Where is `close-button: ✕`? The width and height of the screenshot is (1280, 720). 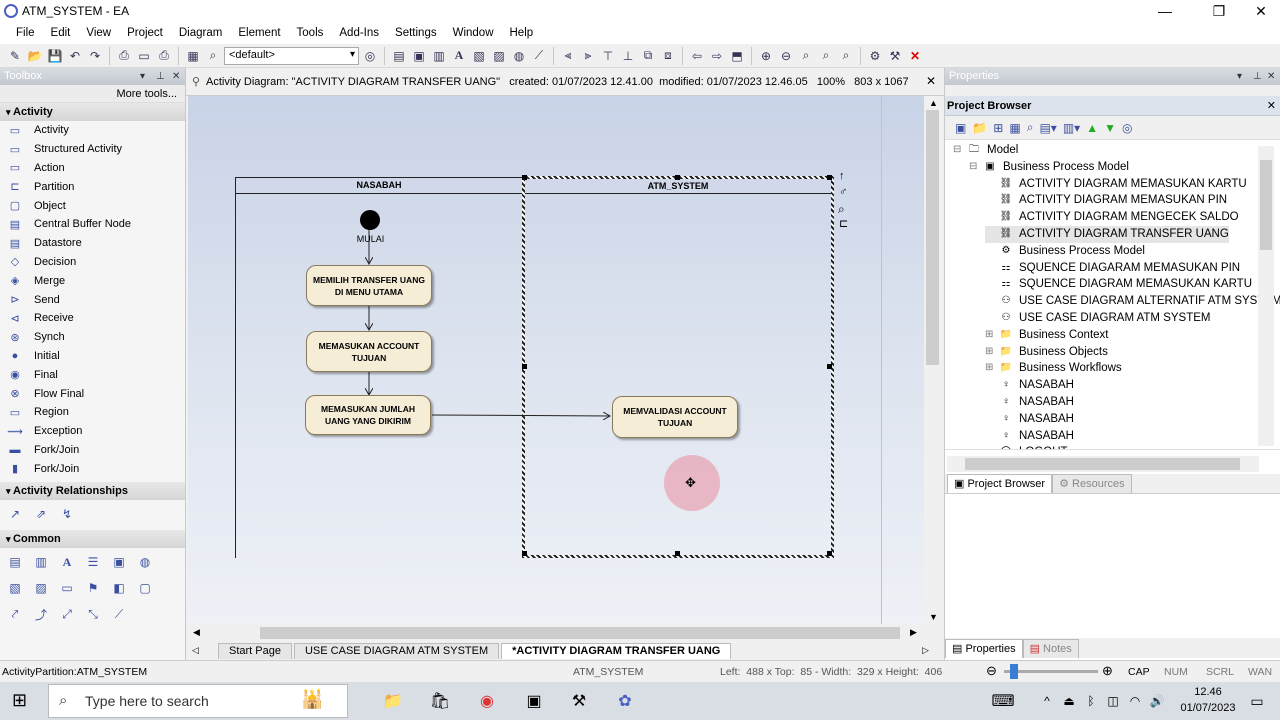
close-button: ✕ is located at coordinates (1259, 11).